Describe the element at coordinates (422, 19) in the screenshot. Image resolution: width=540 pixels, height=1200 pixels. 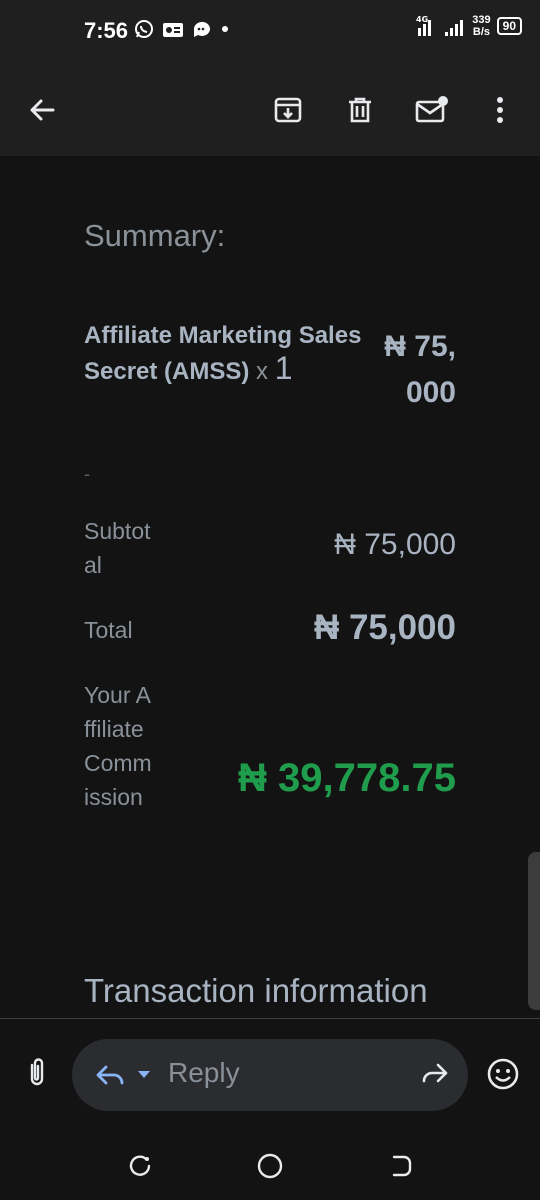
I see `svg-text: 4G` at that location.